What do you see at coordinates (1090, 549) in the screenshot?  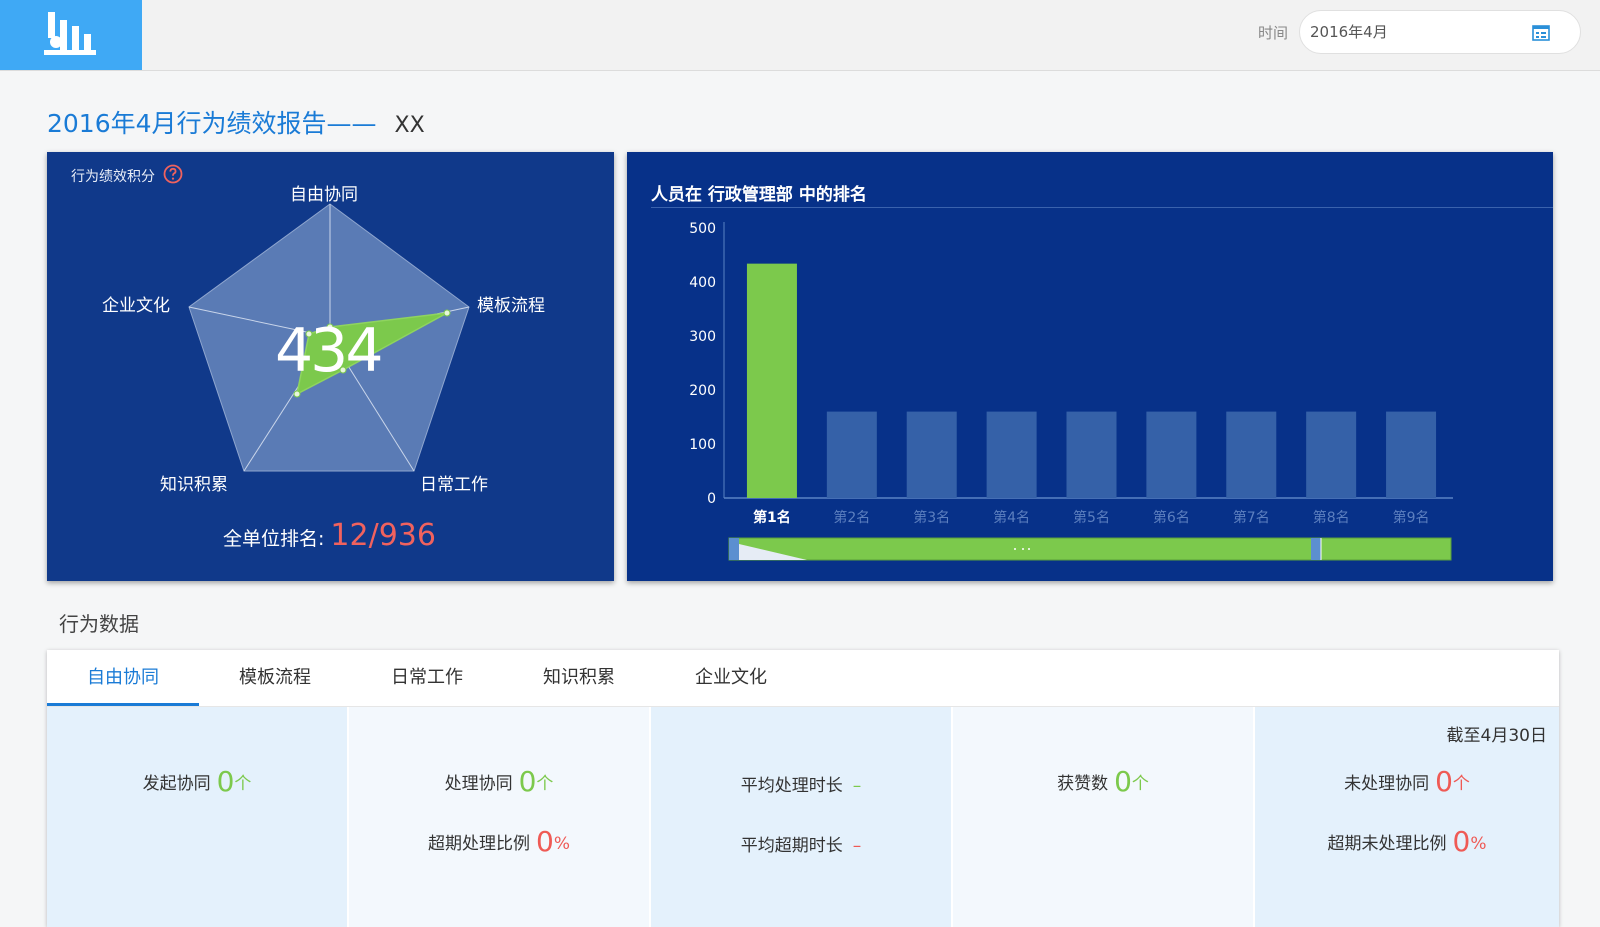 I see `slider-track` at bounding box center [1090, 549].